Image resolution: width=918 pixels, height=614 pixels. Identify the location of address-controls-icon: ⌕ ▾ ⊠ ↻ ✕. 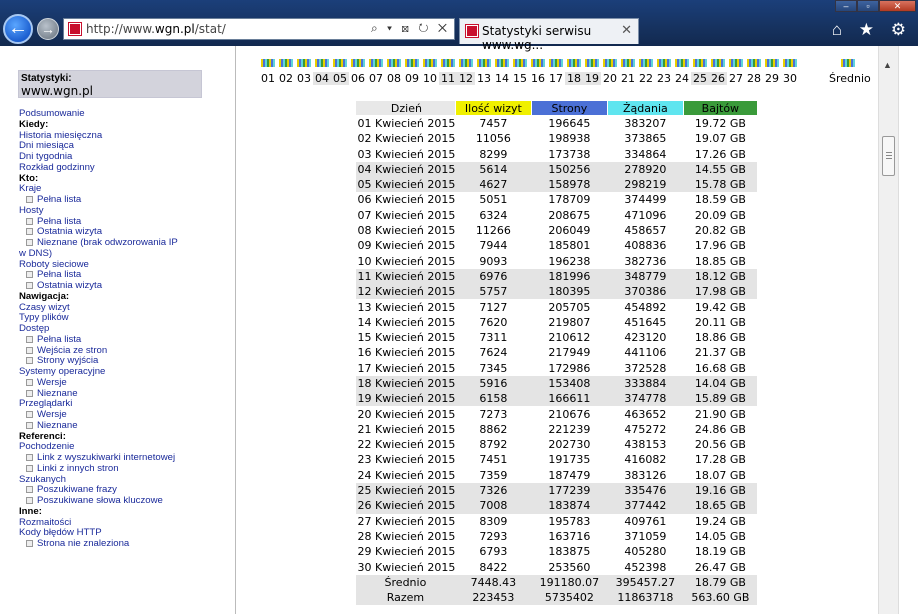
(410, 28).